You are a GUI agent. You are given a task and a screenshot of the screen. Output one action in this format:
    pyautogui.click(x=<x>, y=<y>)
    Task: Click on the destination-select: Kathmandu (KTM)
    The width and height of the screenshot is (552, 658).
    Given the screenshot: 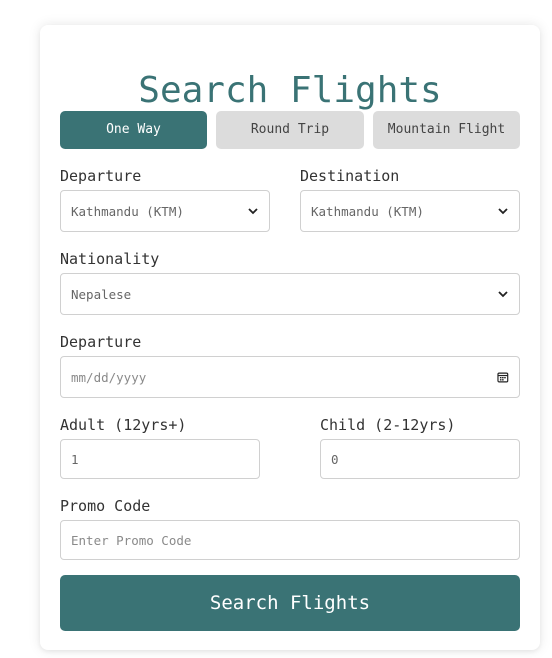 What is the action you would take?
    pyautogui.click(x=410, y=211)
    